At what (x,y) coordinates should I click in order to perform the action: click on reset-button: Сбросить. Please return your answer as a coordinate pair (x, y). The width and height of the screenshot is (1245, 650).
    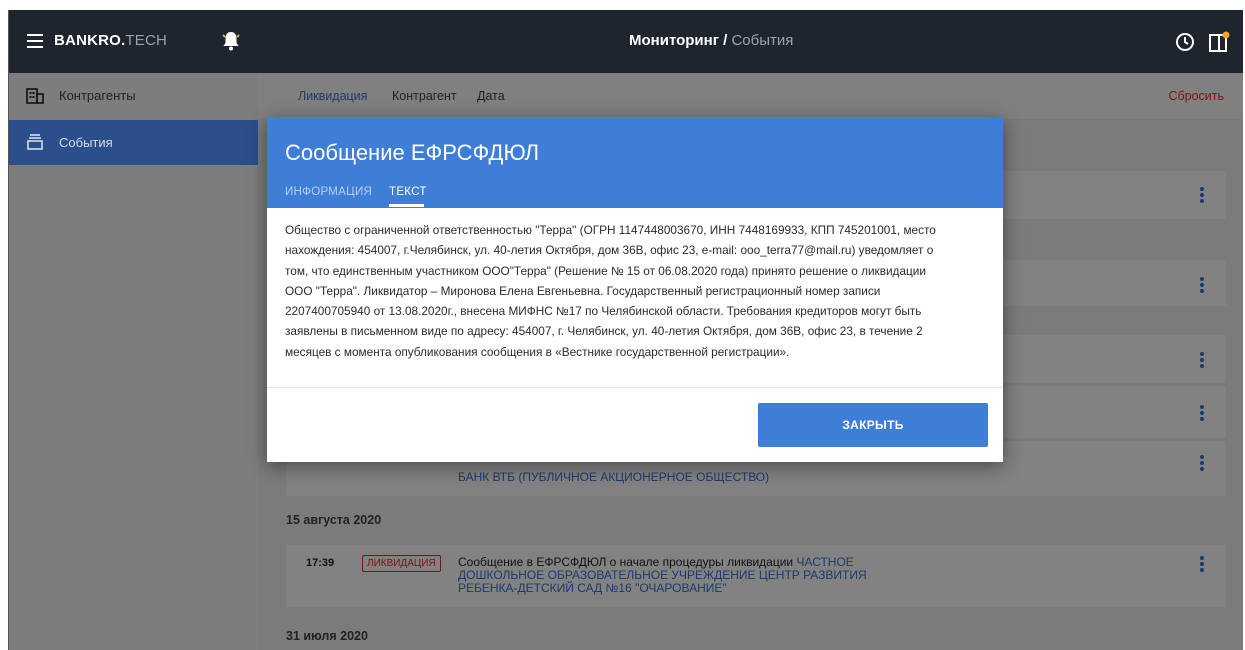
    Looking at the image, I should click on (1196, 96).